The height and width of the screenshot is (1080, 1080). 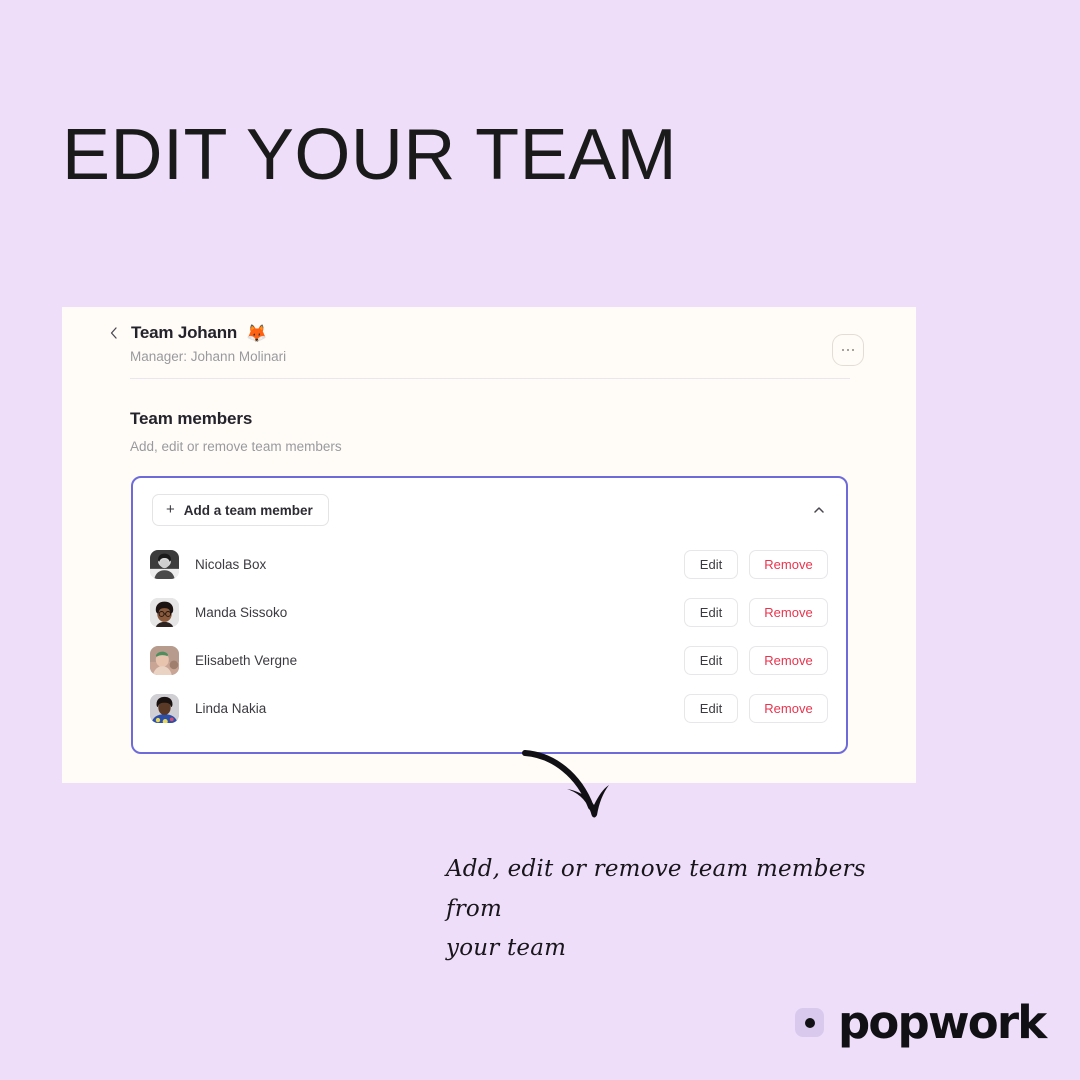 I want to click on logo-wordmark: popwork, so click(x=942, y=1022).